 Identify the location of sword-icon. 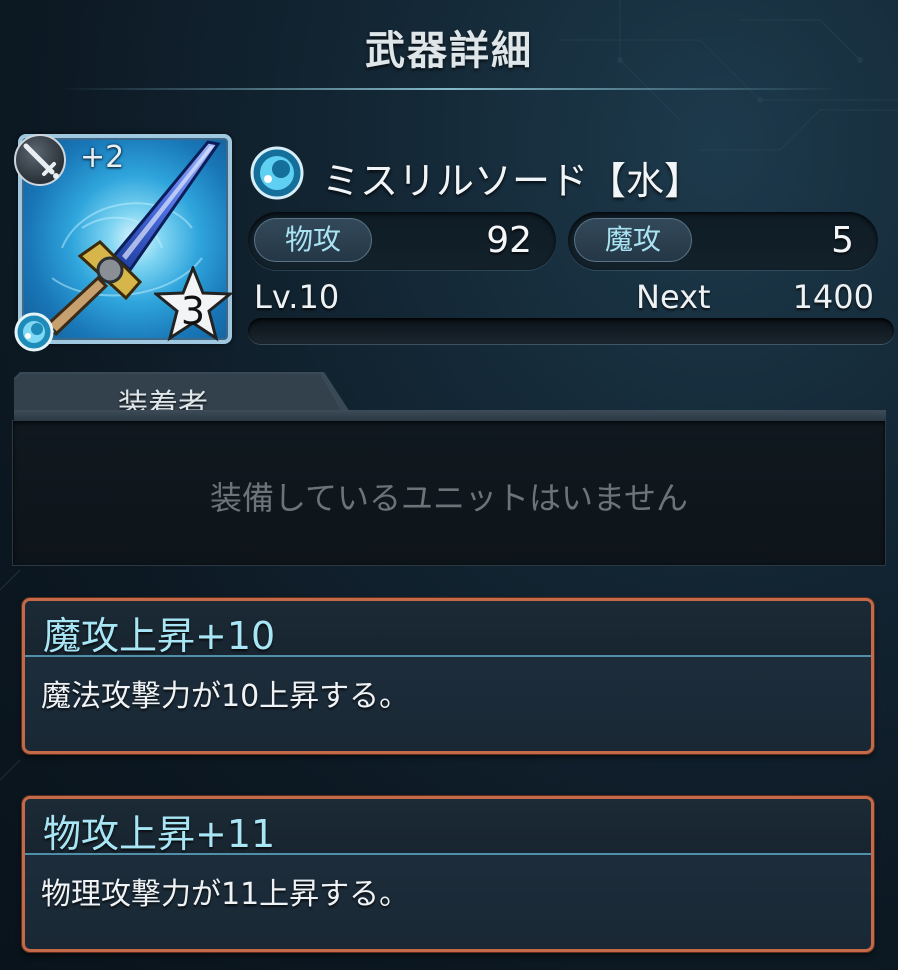
(40, 160).